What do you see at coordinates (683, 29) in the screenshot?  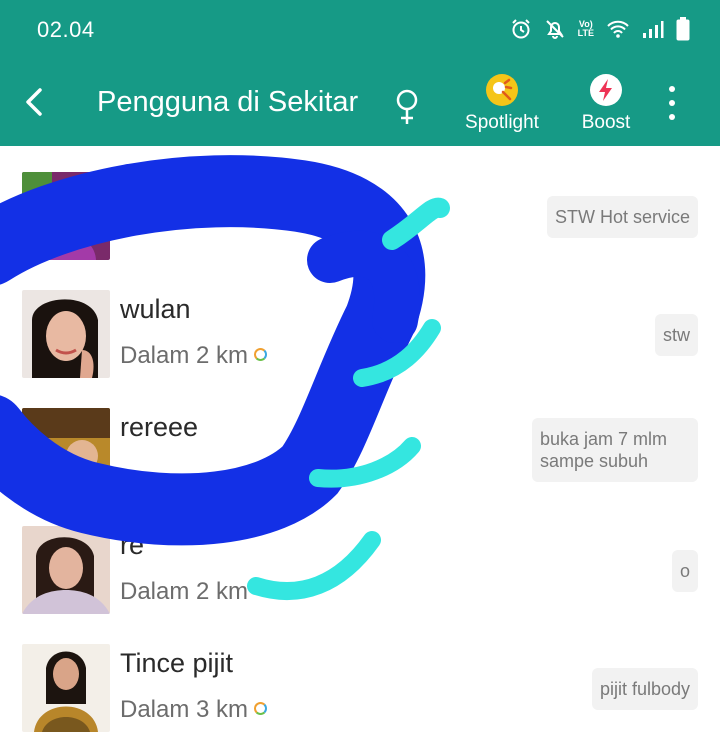 I see `battery-icon` at bounding box center [683, 29].